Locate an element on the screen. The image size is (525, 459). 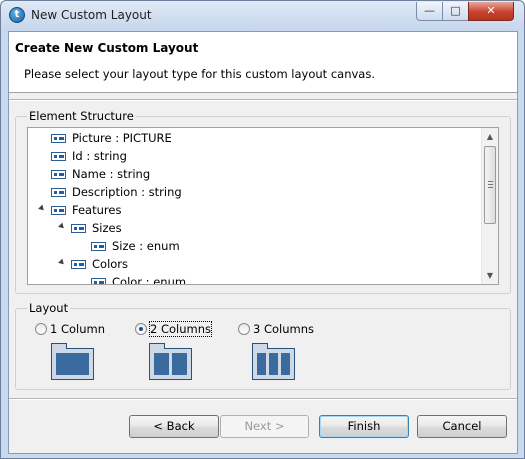
layout-group-label: Layout is located at coordinates (49, 308).